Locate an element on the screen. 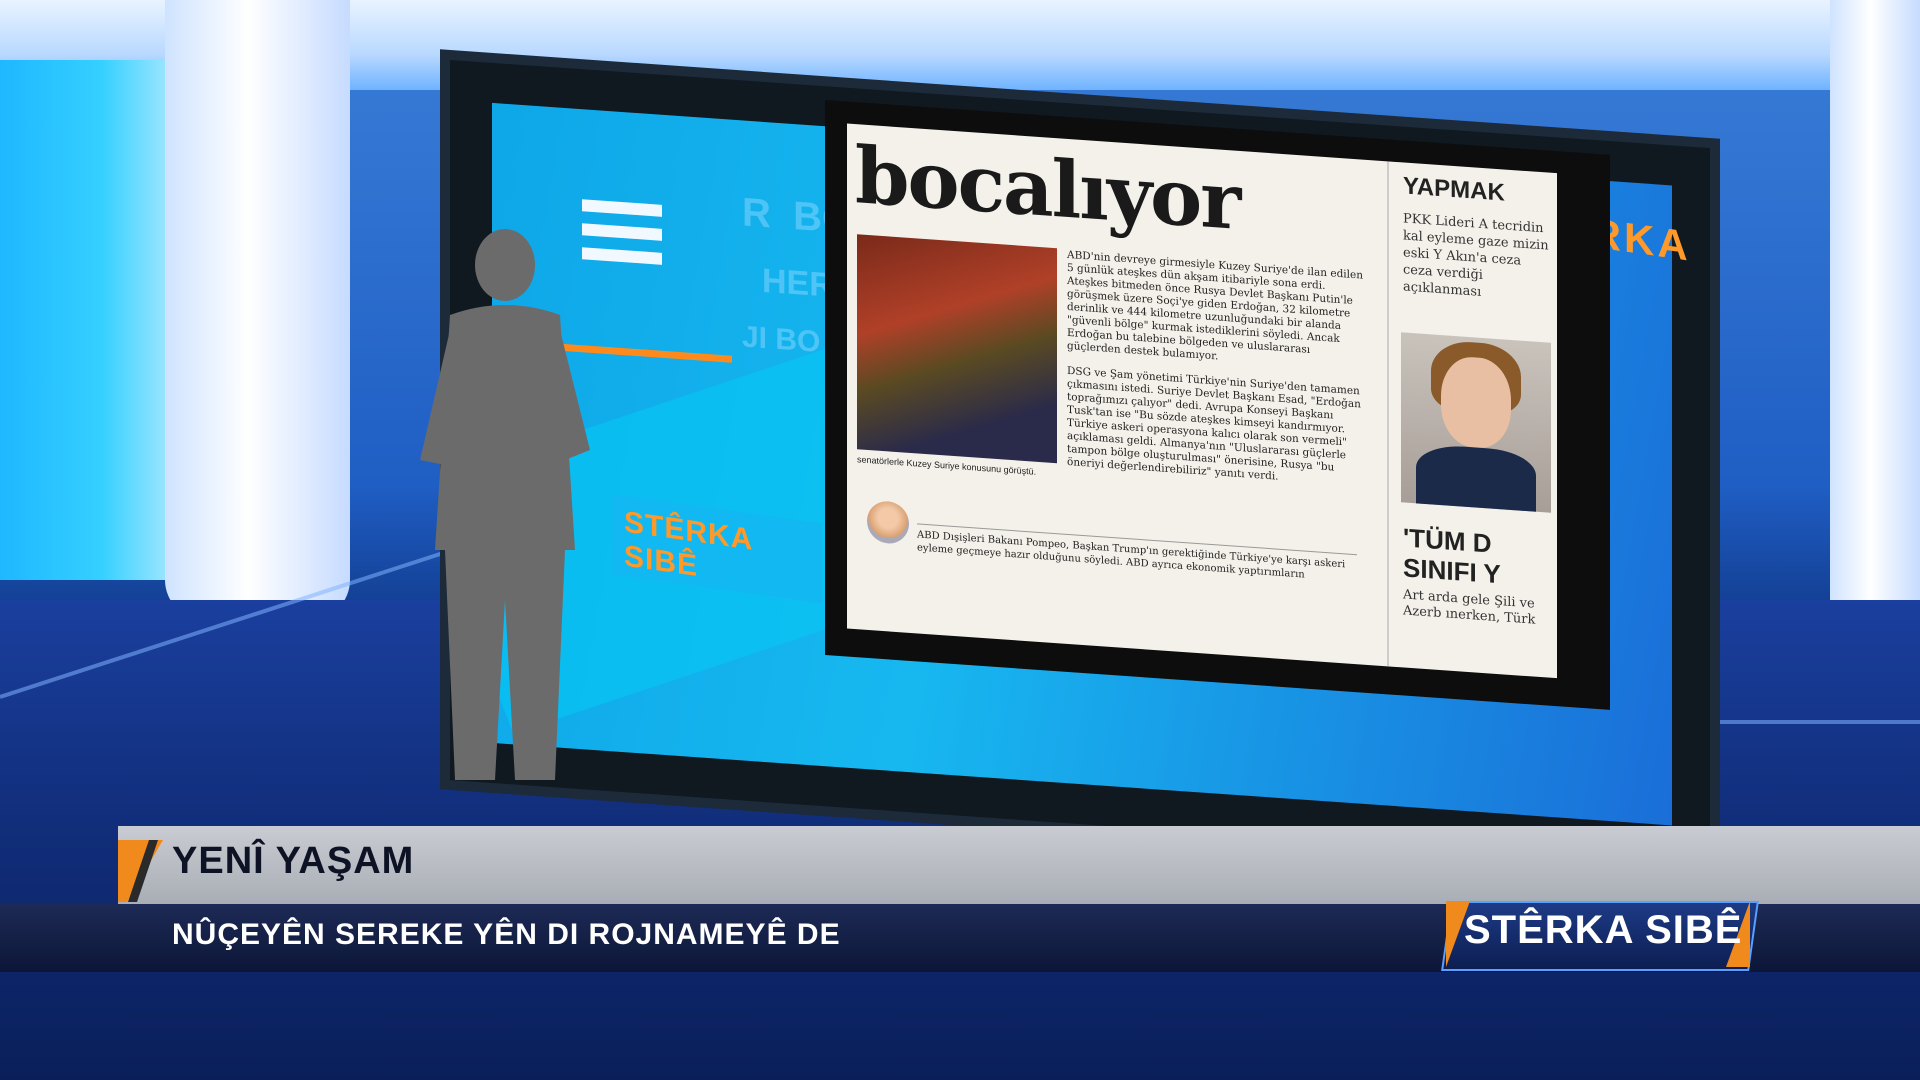 The width and height of the screenshot is (1920, 1080). presenter-figure is located at coordinates (505, 504).